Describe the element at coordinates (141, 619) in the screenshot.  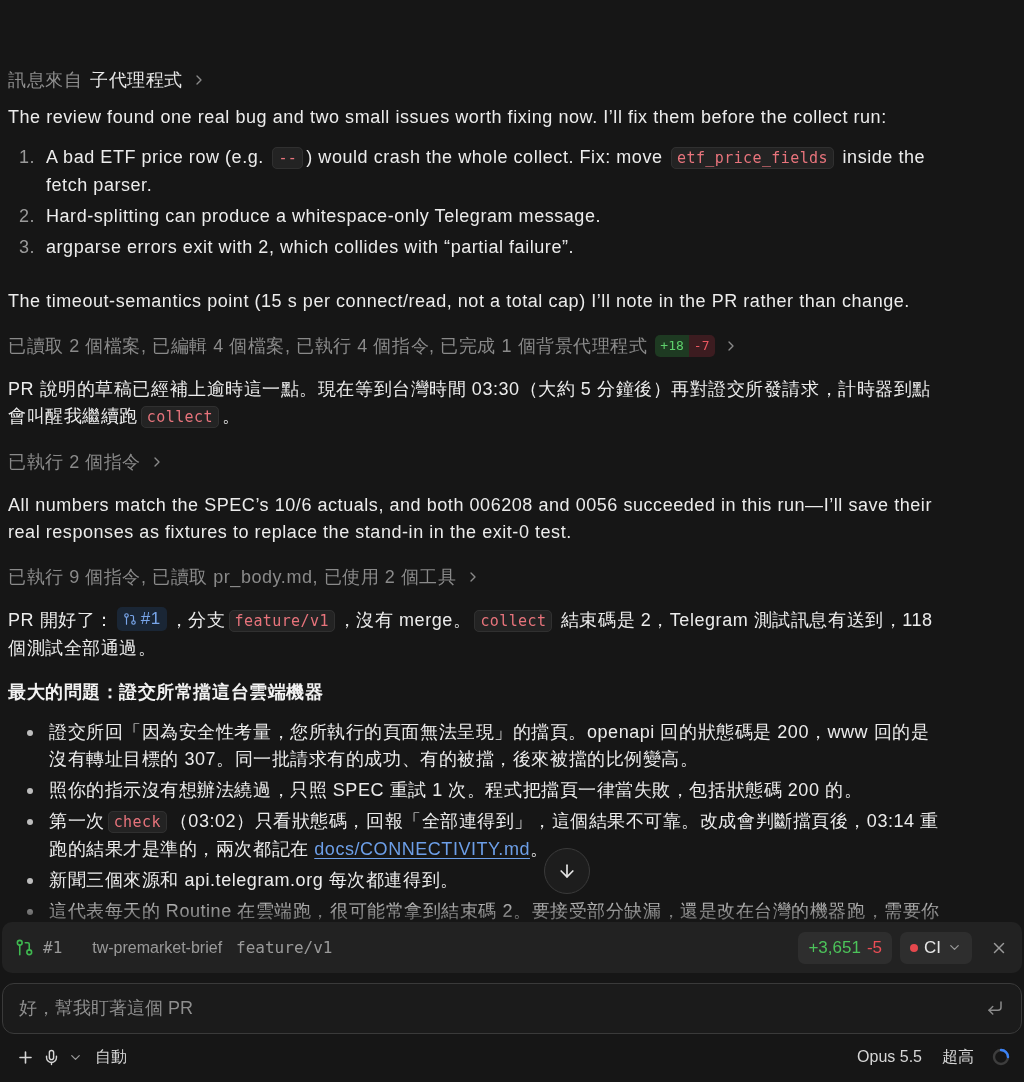
I see `pull-request-link: #1` at that location.